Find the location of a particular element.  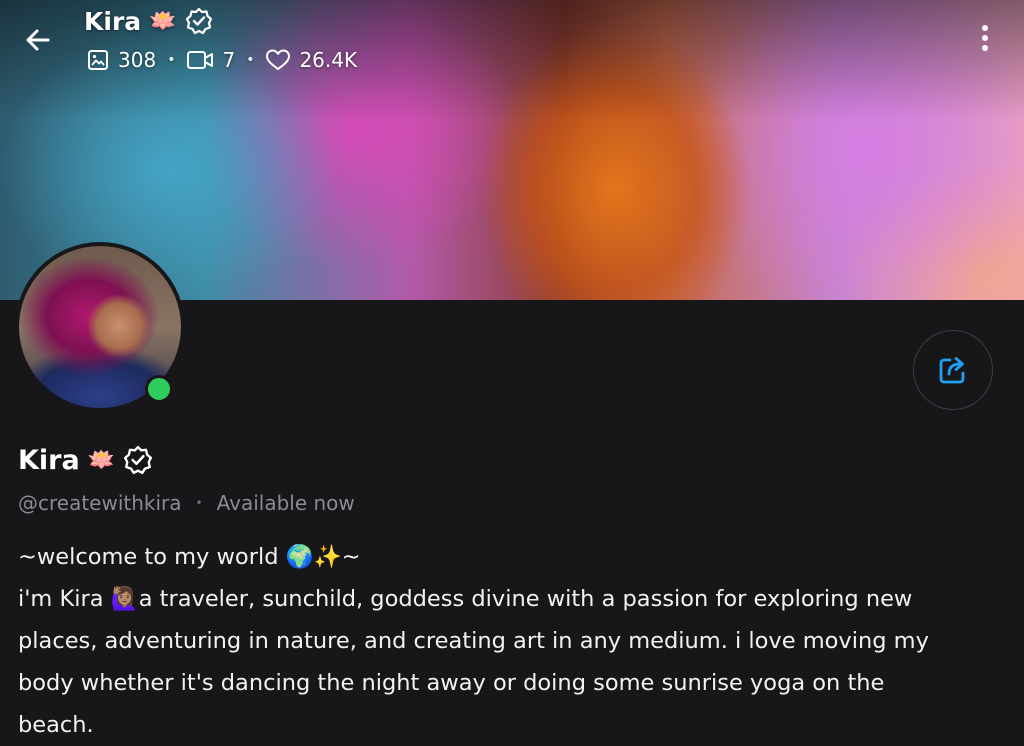

handle-row: @createwithkira • Available now is located at coordinates (186, 503).